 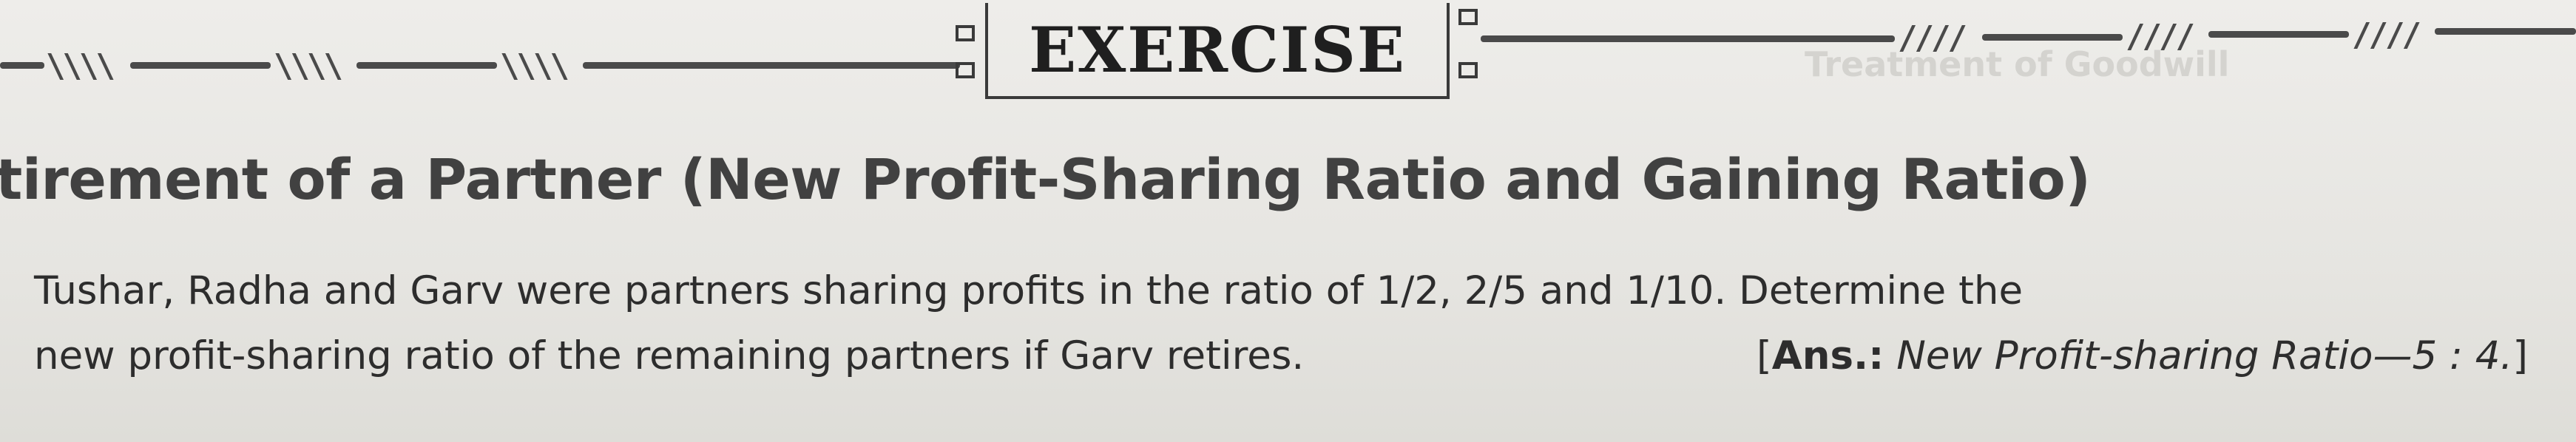 I want to click on exercise-title: EXERCISE, so click(x=1217, y=49).